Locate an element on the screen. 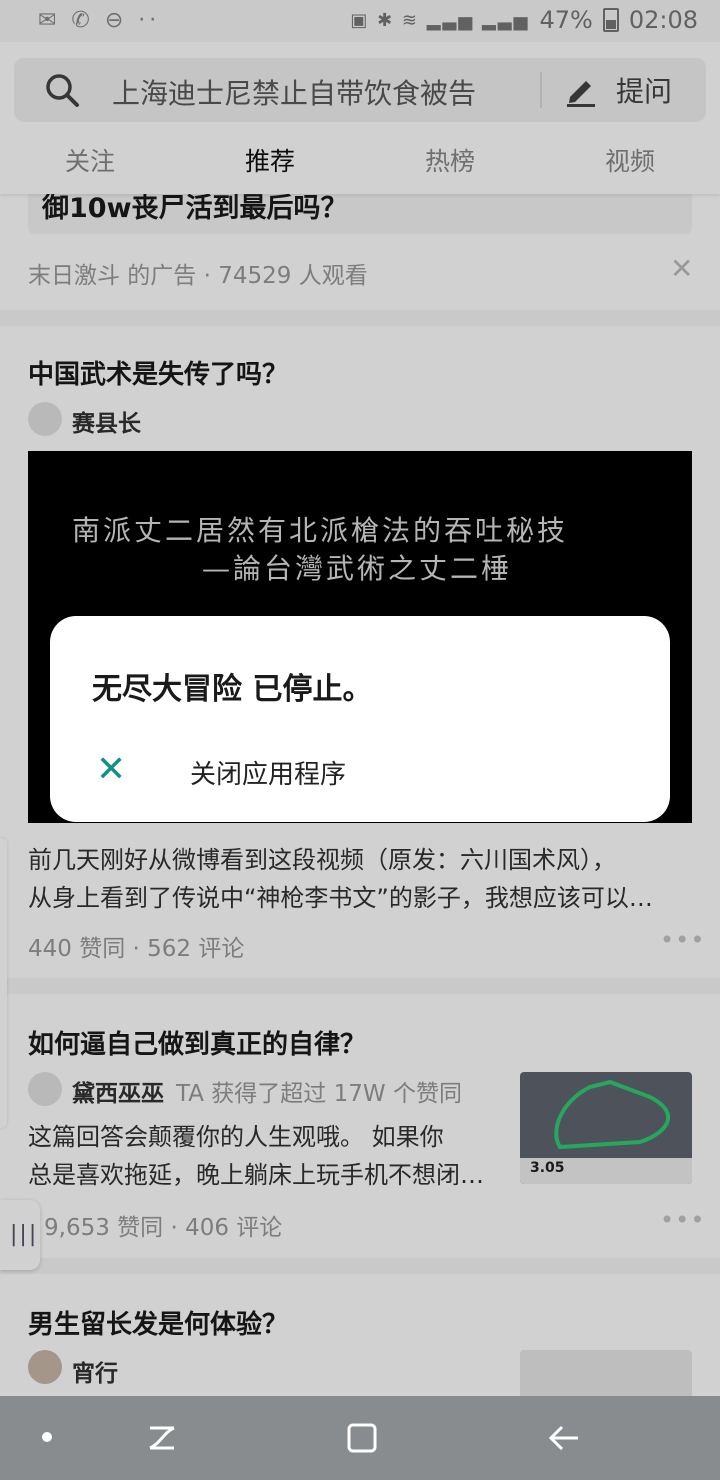 Image resolution: width=720 pixels, height=1480 pixels. back-icon is located at coordinates (564, 1438).